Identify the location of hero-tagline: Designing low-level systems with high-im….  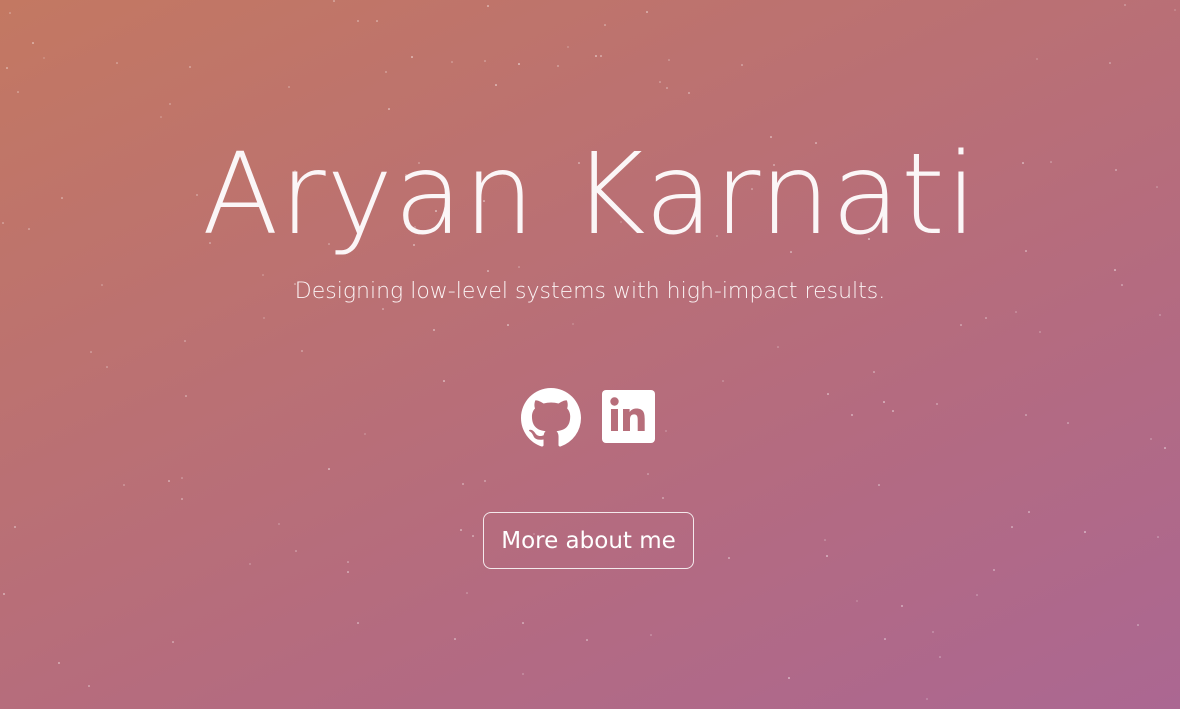
(590, 291).